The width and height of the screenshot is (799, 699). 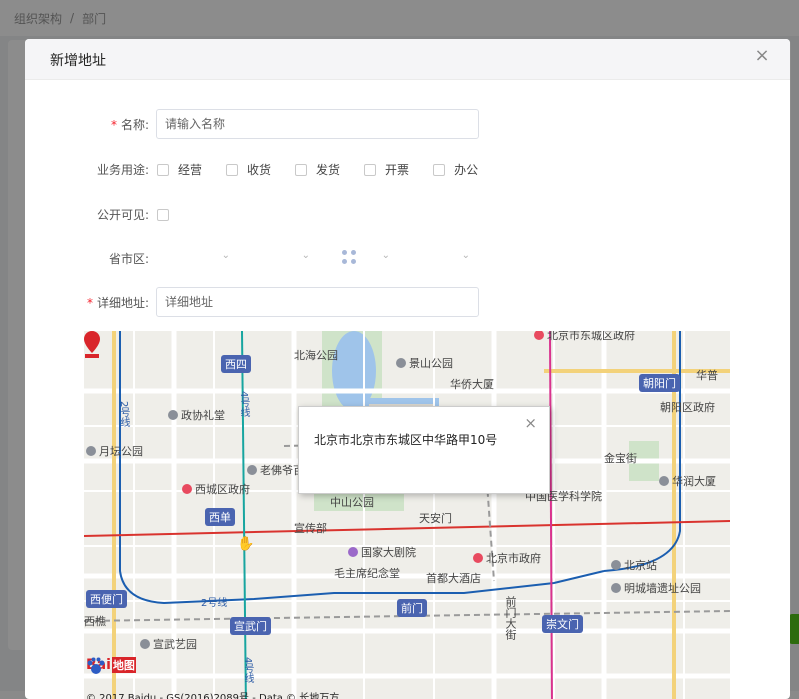 What do you see at coordinates (507, 558) in the screenshot?
I see `poi: 北京市政府` at bounding box center [507, 558].